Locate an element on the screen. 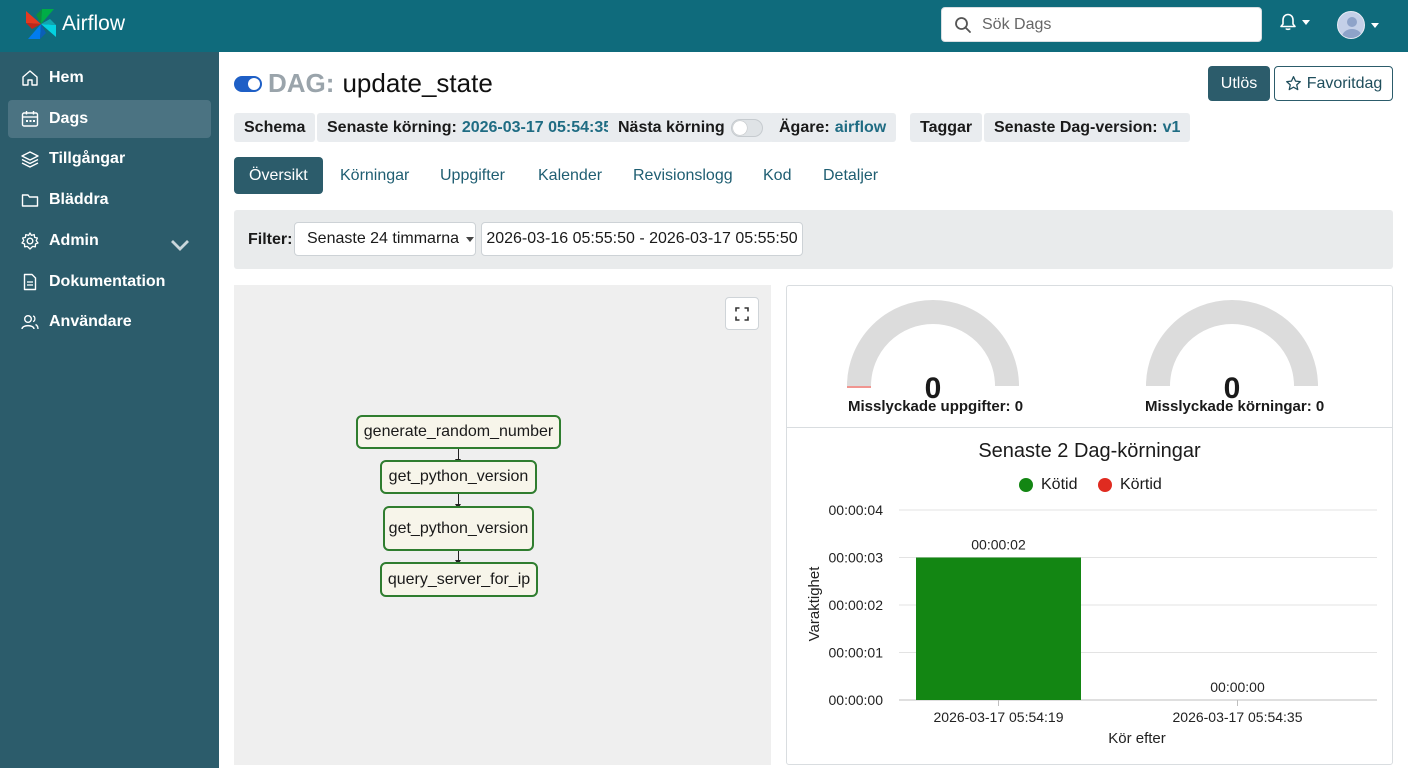  users-icon is located at coordinates (30, 322).